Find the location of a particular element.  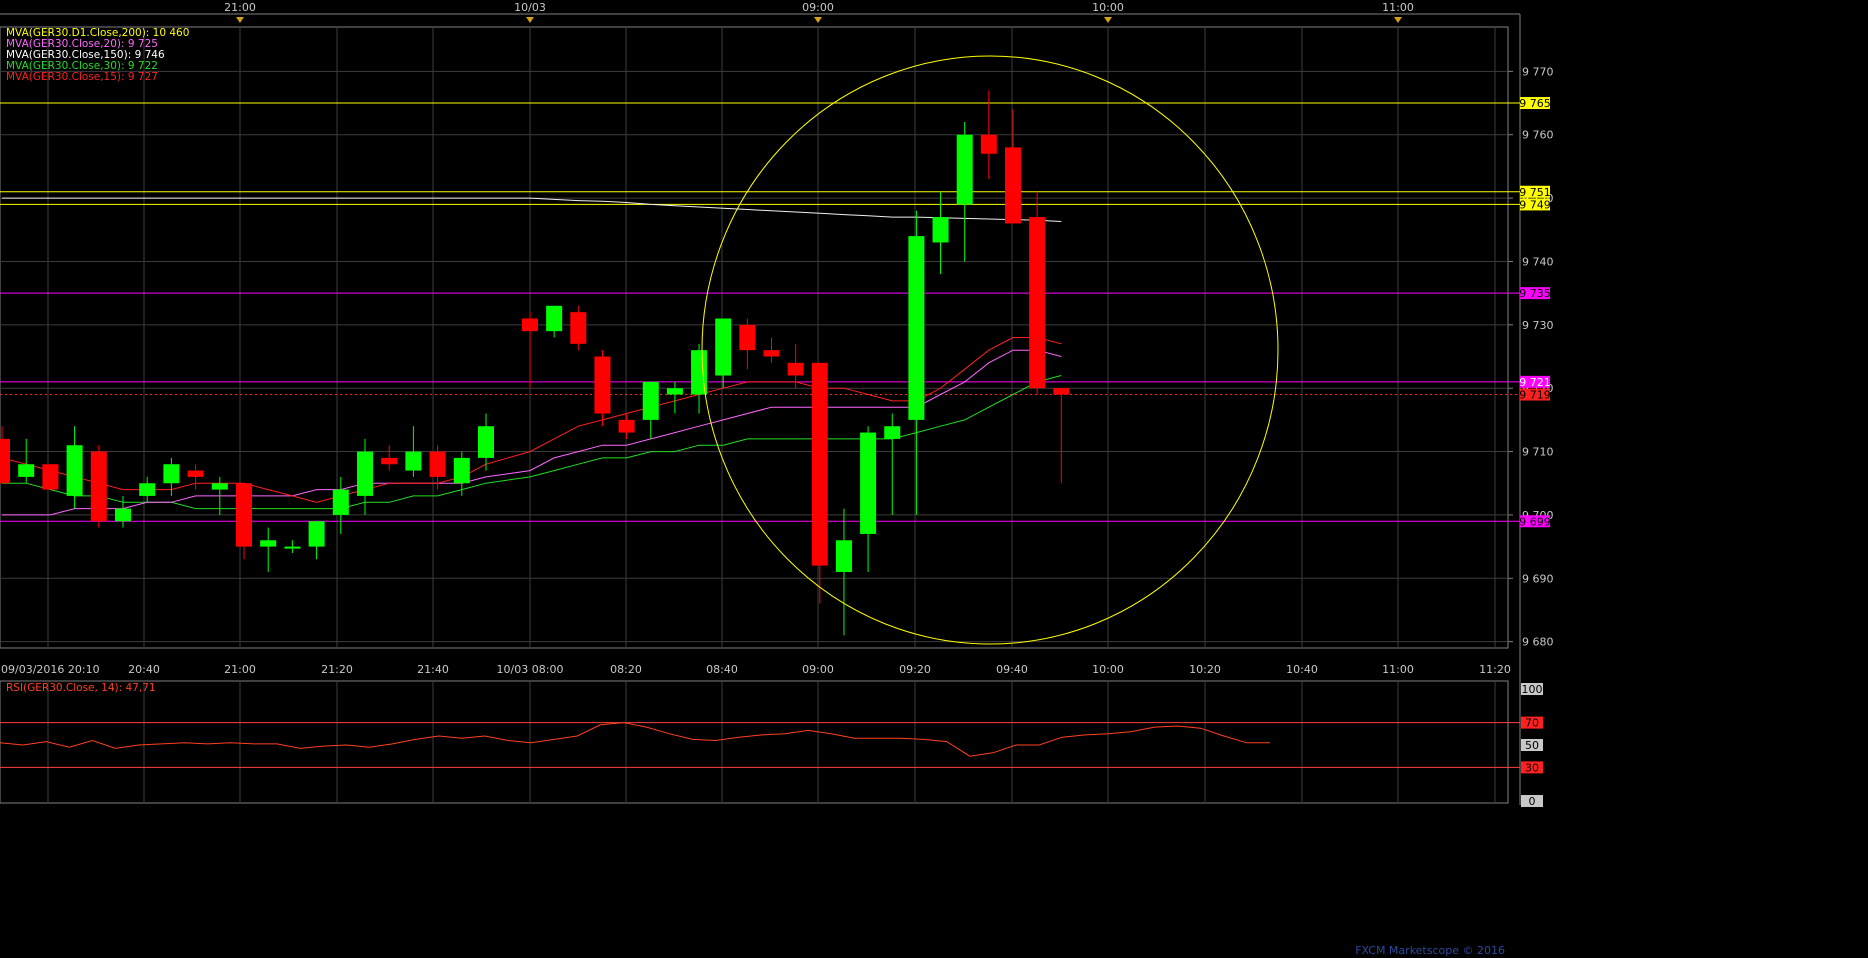

mva150-line is located at coordinates (532, 209).